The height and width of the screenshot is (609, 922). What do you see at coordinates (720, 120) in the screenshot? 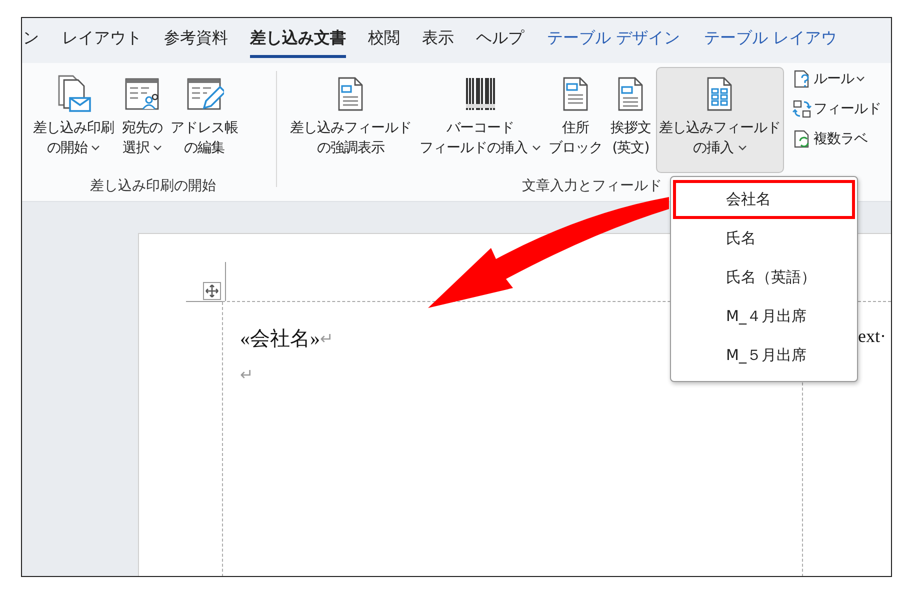
I see `ribbon-button: 差し込みフィールド の挿入` at bounding box center [720, 120].